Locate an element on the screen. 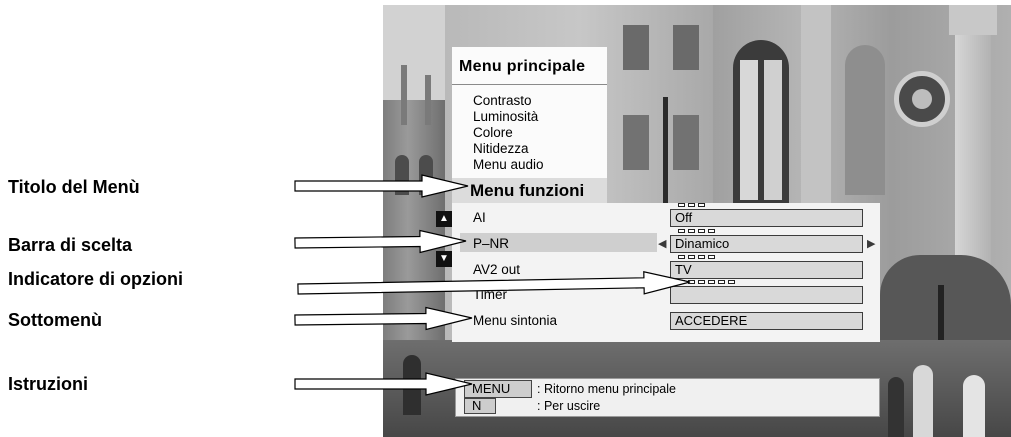  submenu-title: Menu funzioni is located at coordinates (527, 190).